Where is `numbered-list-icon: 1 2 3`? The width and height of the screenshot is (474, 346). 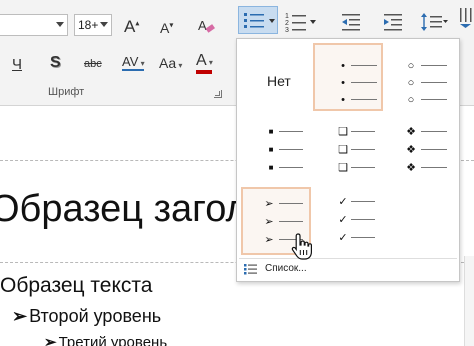
numbered-list-icon: 1 2 3 is located at coordinates (300, 23).